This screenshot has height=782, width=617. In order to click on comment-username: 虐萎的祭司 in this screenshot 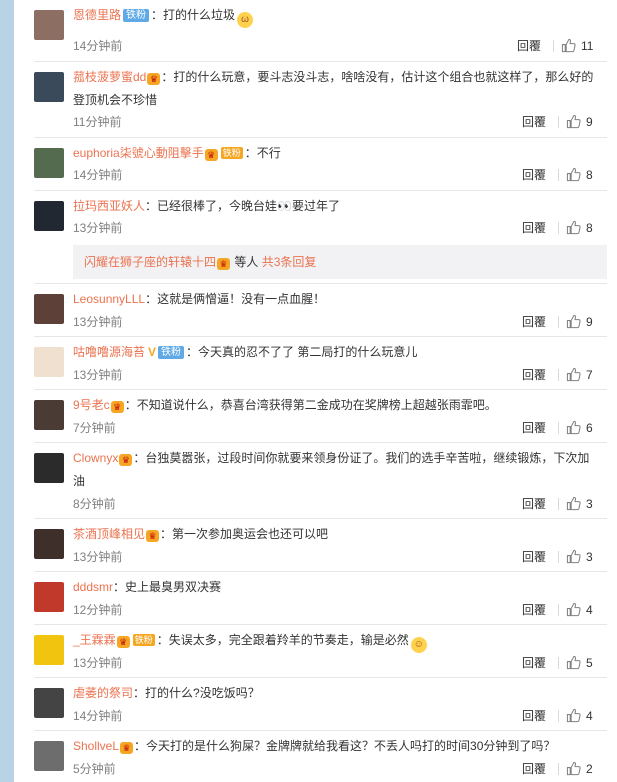, I will do `click(103, 693)`.